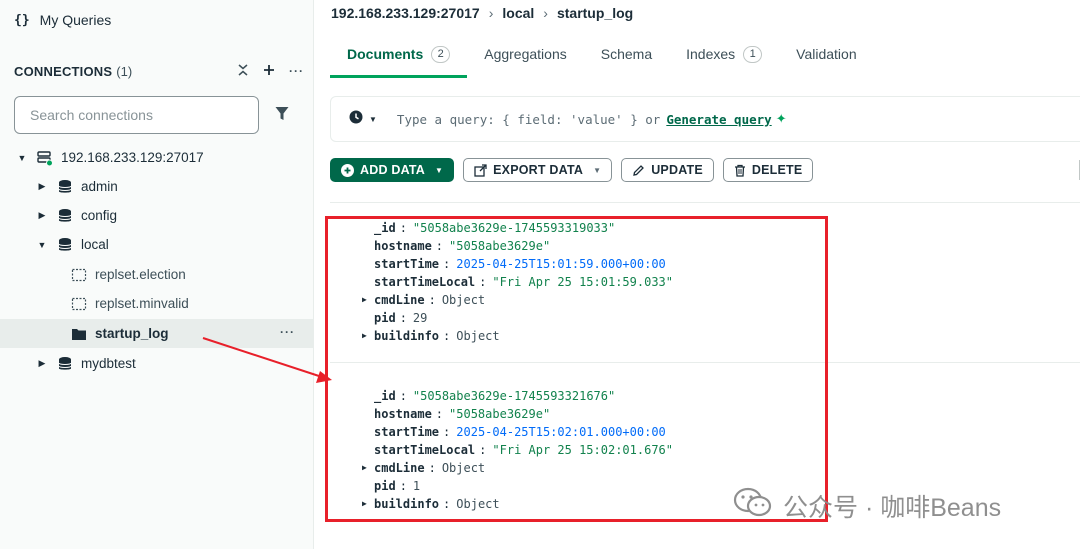 The height and width of the screenshot is (549, 1080). What do you see at coordinates (595, 13) in the screenshot?
I see `breadcrumb-collection: startup_log` at bounding box center [595, 13].